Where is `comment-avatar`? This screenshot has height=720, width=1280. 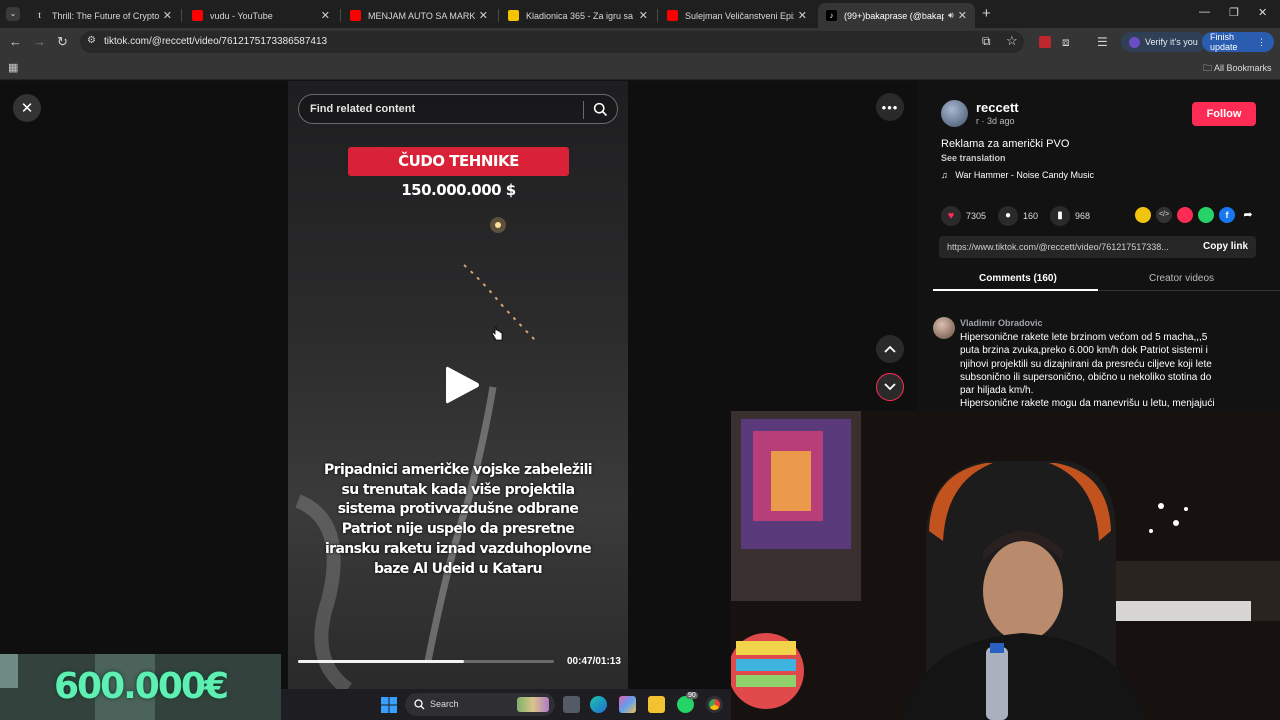 comment-avatar is located at coordinates (944, 328).